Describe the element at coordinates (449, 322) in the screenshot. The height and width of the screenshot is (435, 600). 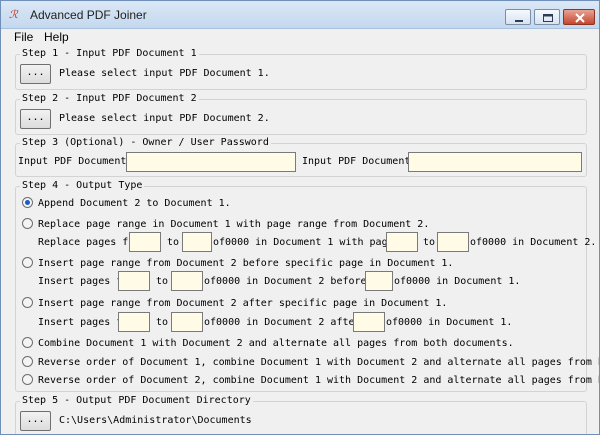
I see `insert-after-doc1-text: of0000 in Document 1.` at that location.